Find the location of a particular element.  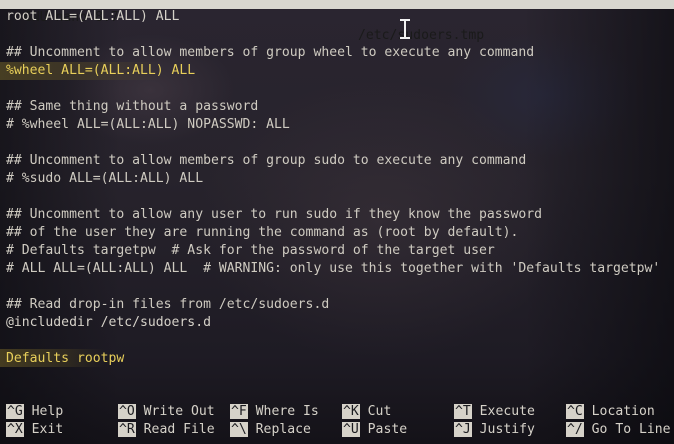

shortcut-where-is: ^F Where Is is located at coordinates (274, 412).